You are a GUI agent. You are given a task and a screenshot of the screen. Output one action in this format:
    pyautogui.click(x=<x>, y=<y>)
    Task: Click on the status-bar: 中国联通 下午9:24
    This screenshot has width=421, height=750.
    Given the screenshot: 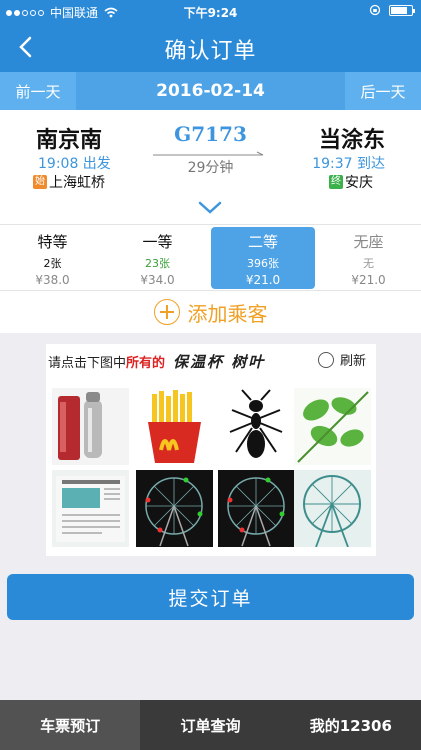 What is the action you would take?
    pyautogui.click(x=210, y=12)
    